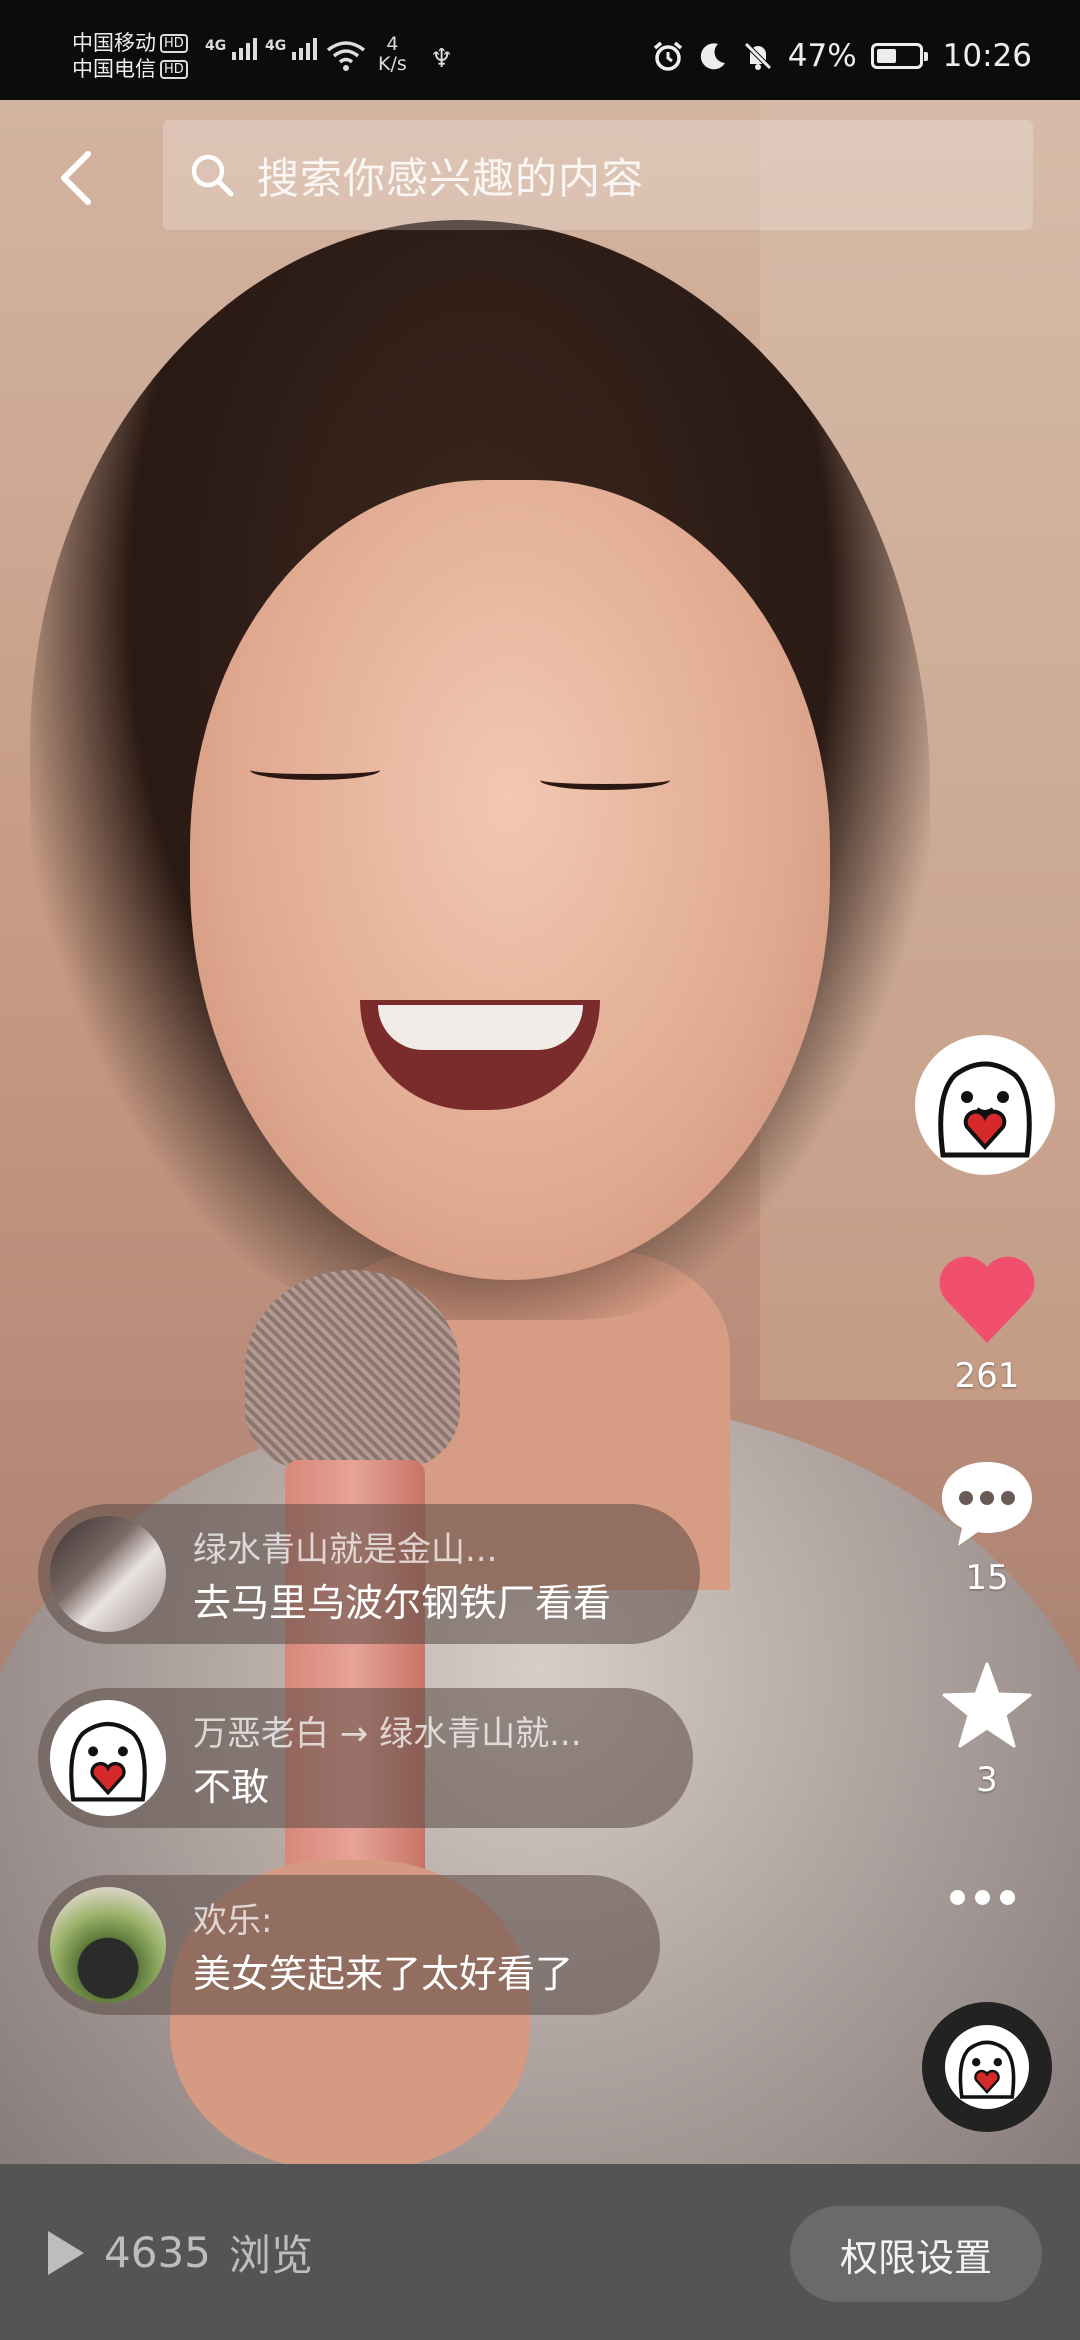  I want to click on favorite-count: 3, so click(987, 1780).